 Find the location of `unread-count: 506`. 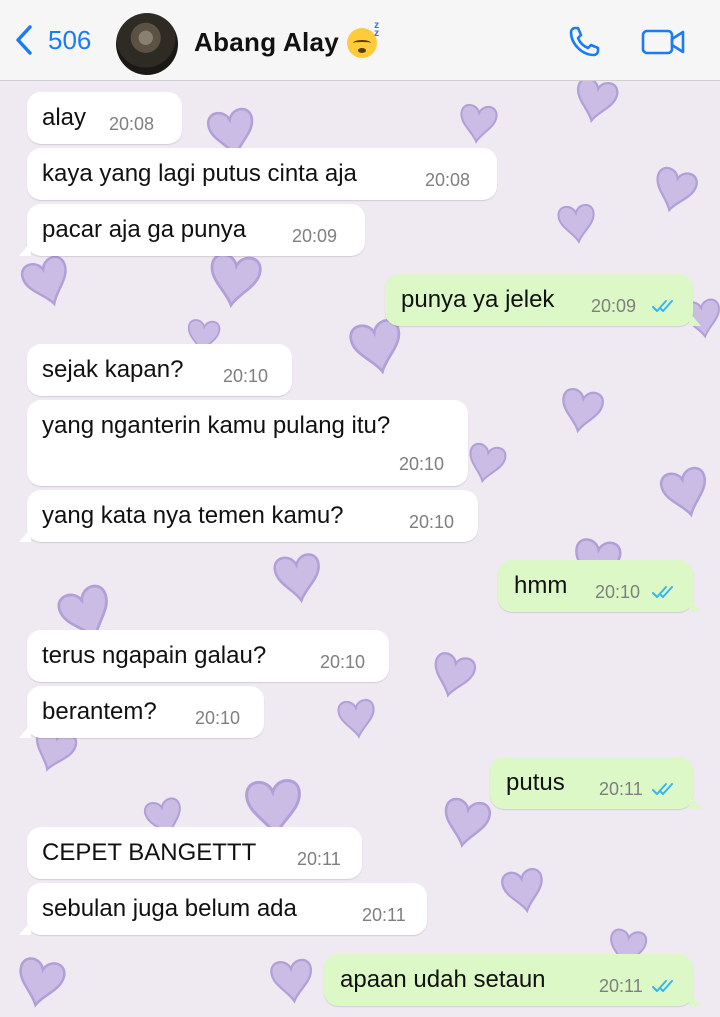

unread-count: 506 is located at coordinates (70, 39).